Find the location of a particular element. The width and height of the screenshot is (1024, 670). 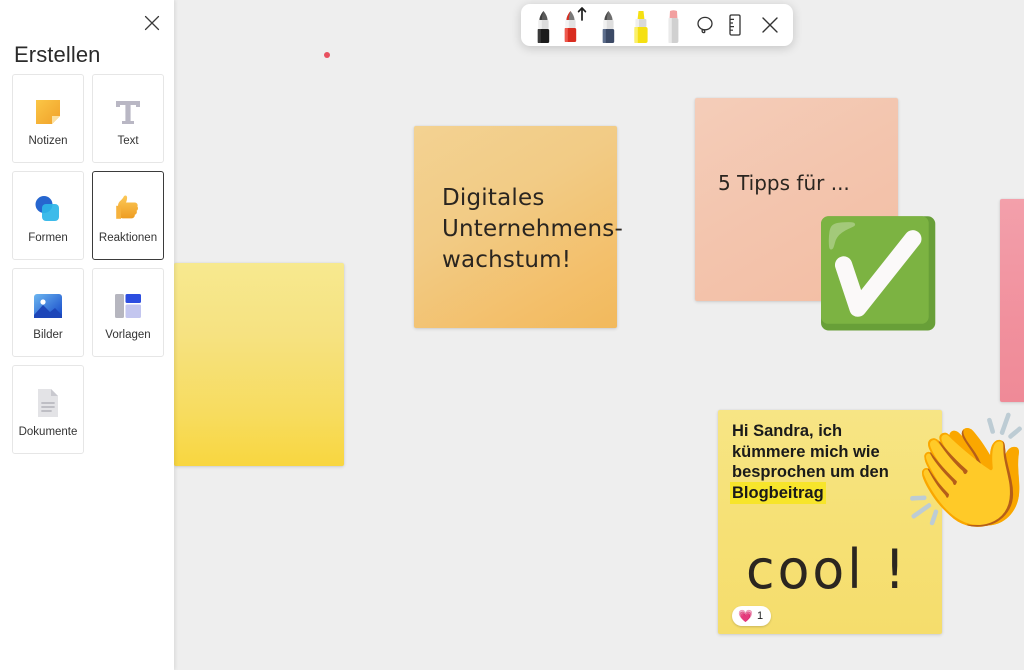

typed-highlighted-word: Blogbeitrag is located at coordinates (778, 492).